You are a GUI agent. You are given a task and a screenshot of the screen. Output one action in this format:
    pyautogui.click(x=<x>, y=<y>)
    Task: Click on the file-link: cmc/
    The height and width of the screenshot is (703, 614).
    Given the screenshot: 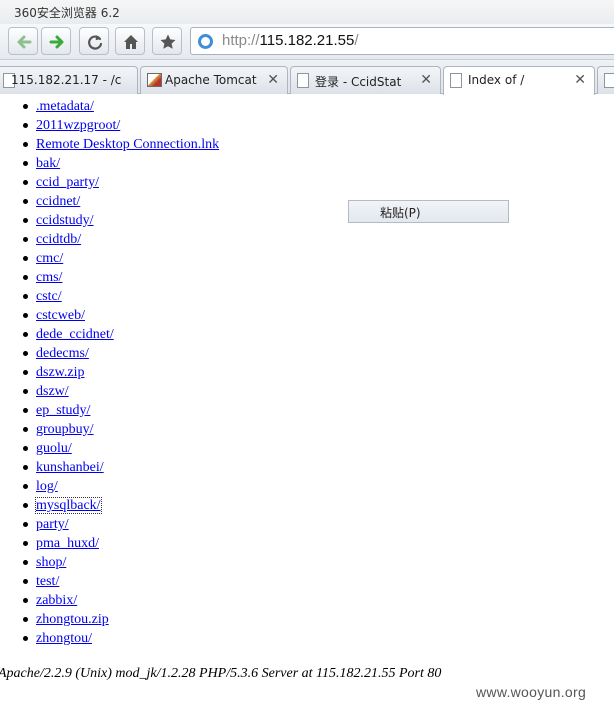 What is the action you would take?
    pyautogui.click(x=49, y=258)
    